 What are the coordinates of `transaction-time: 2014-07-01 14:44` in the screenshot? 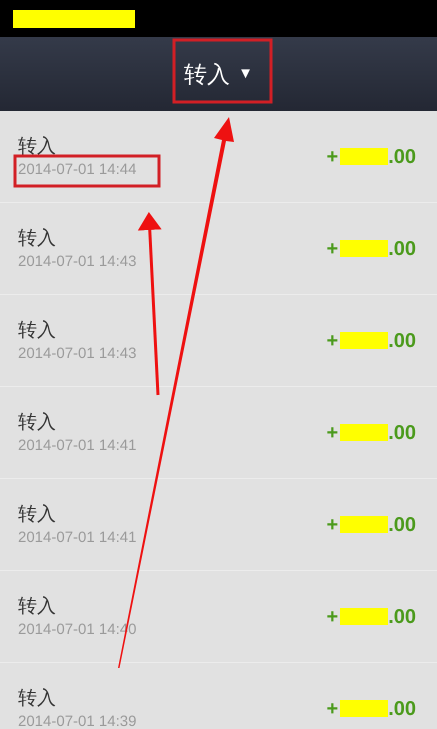 It's located at (77, 170).